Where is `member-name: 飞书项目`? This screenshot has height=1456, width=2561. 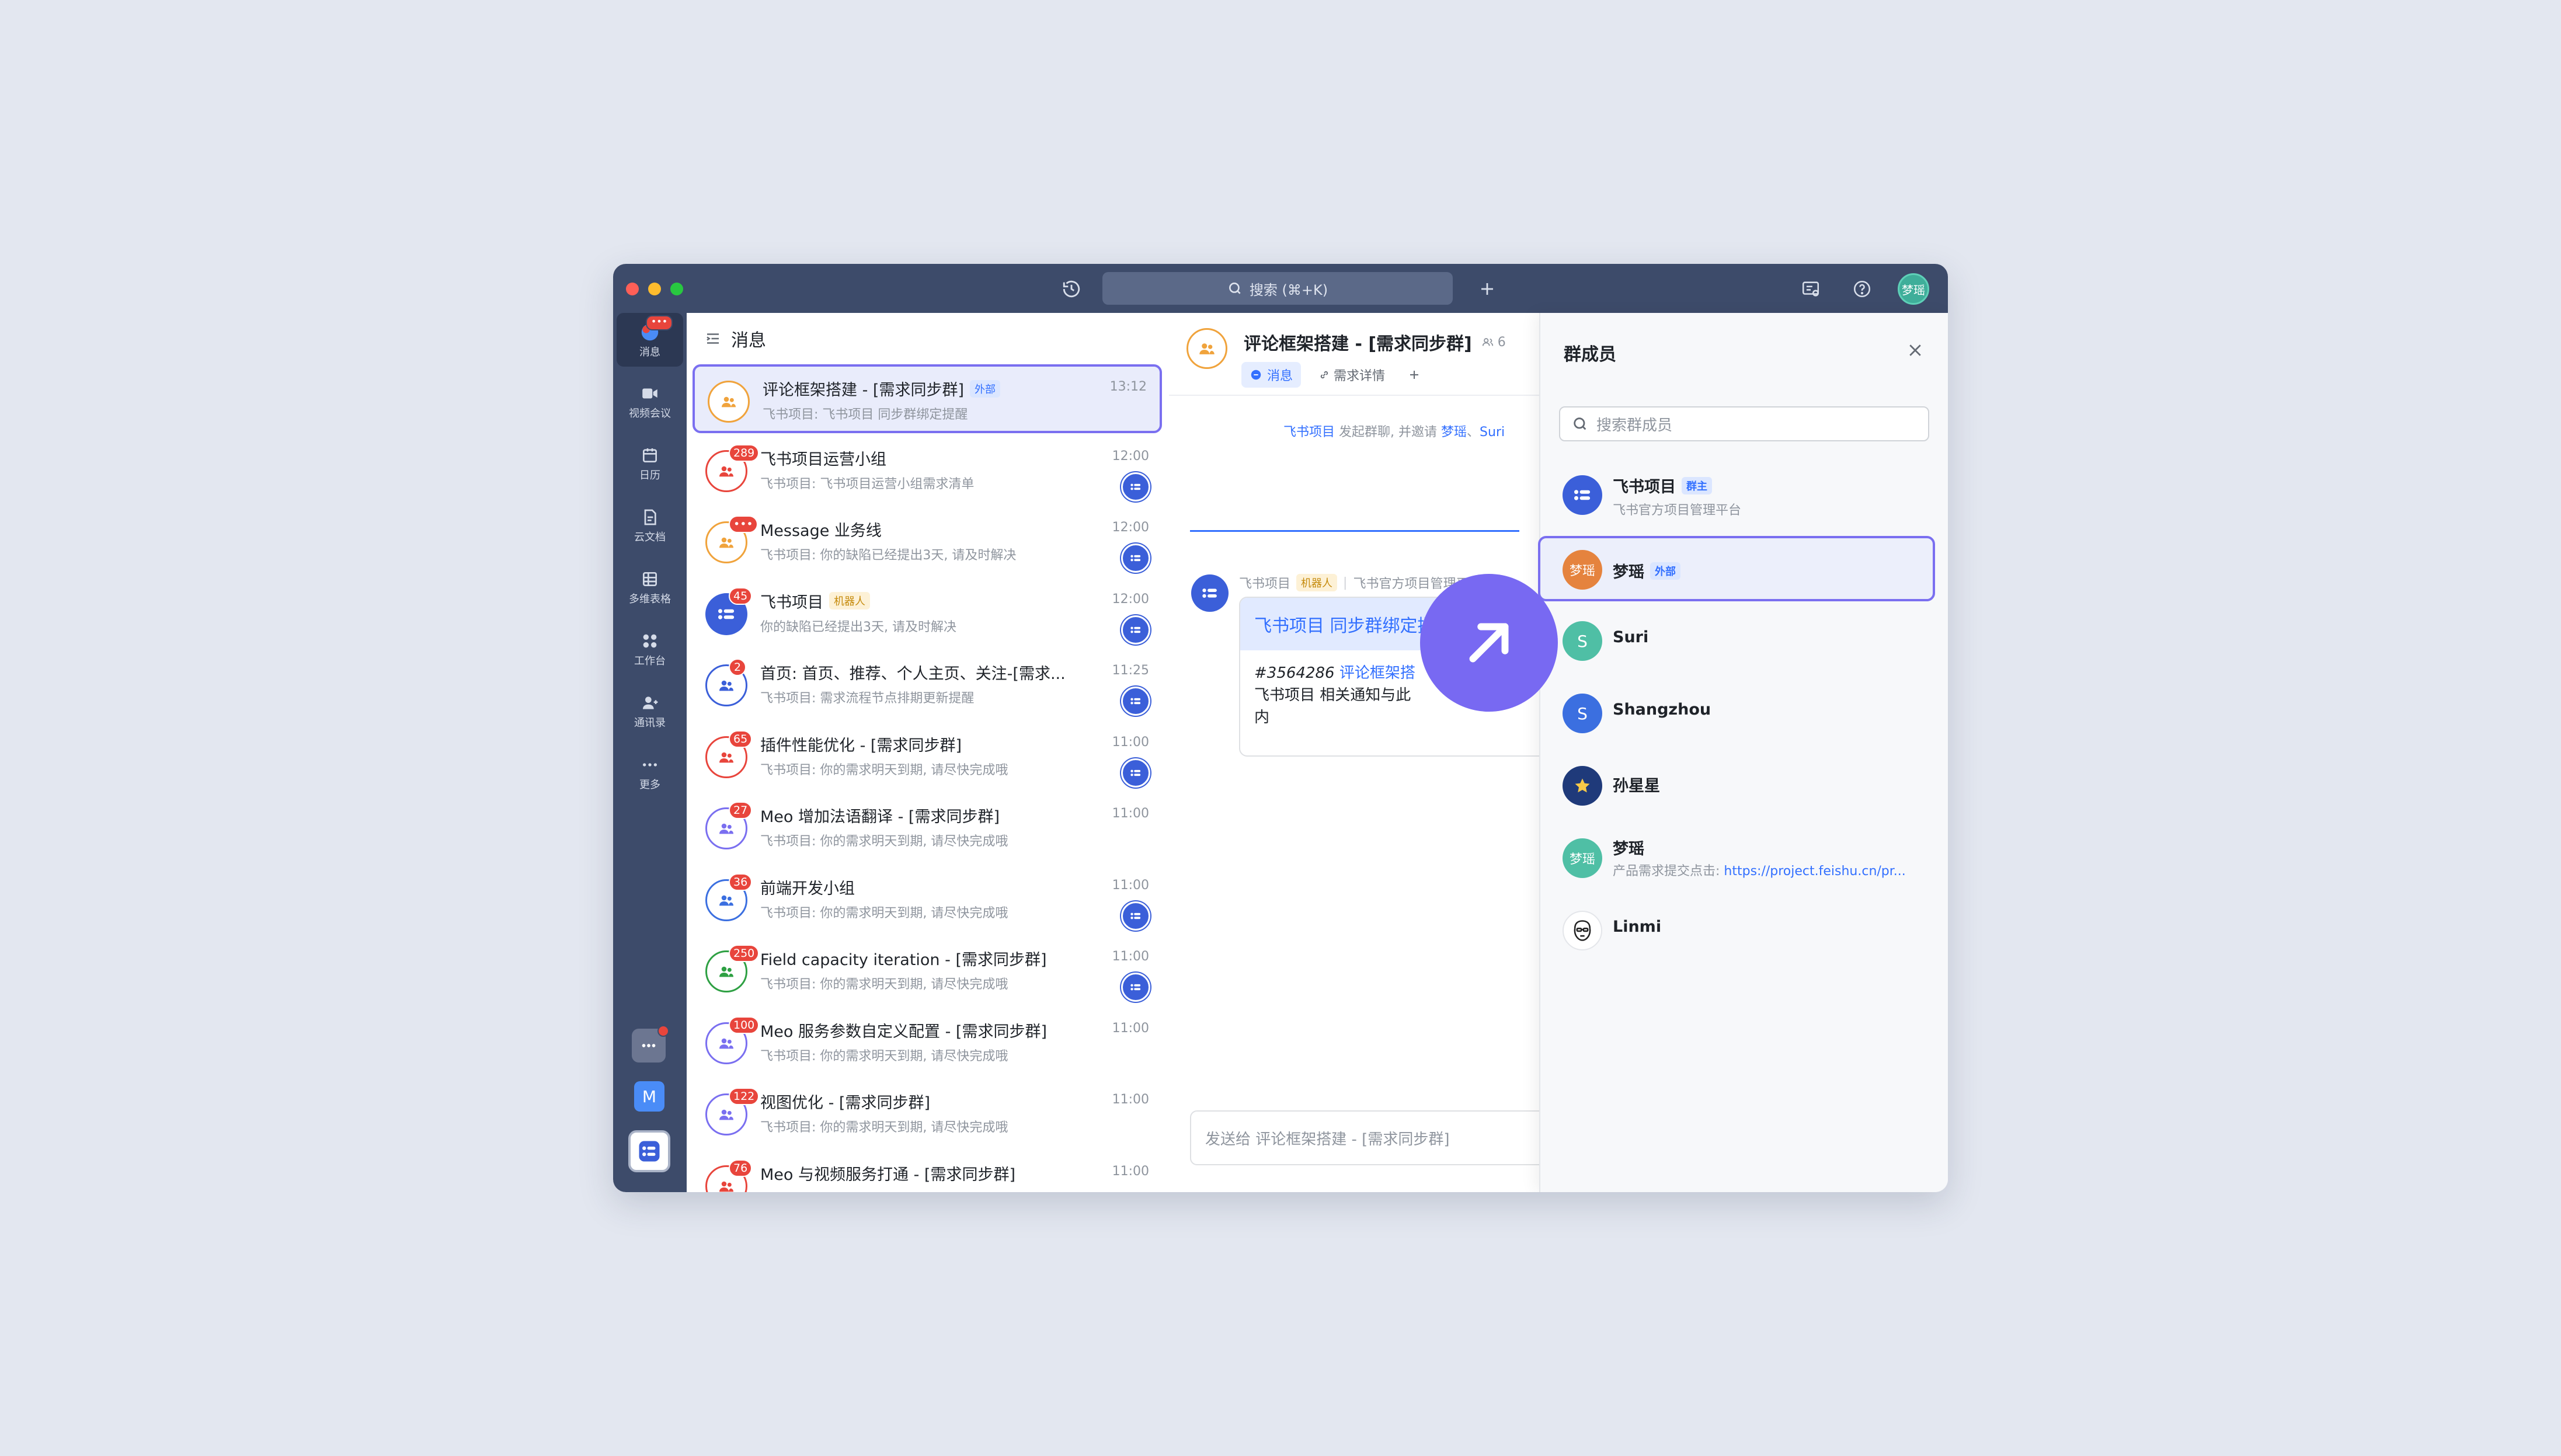
member-name: 飞书项目 is located at coordinates (1644, 487).